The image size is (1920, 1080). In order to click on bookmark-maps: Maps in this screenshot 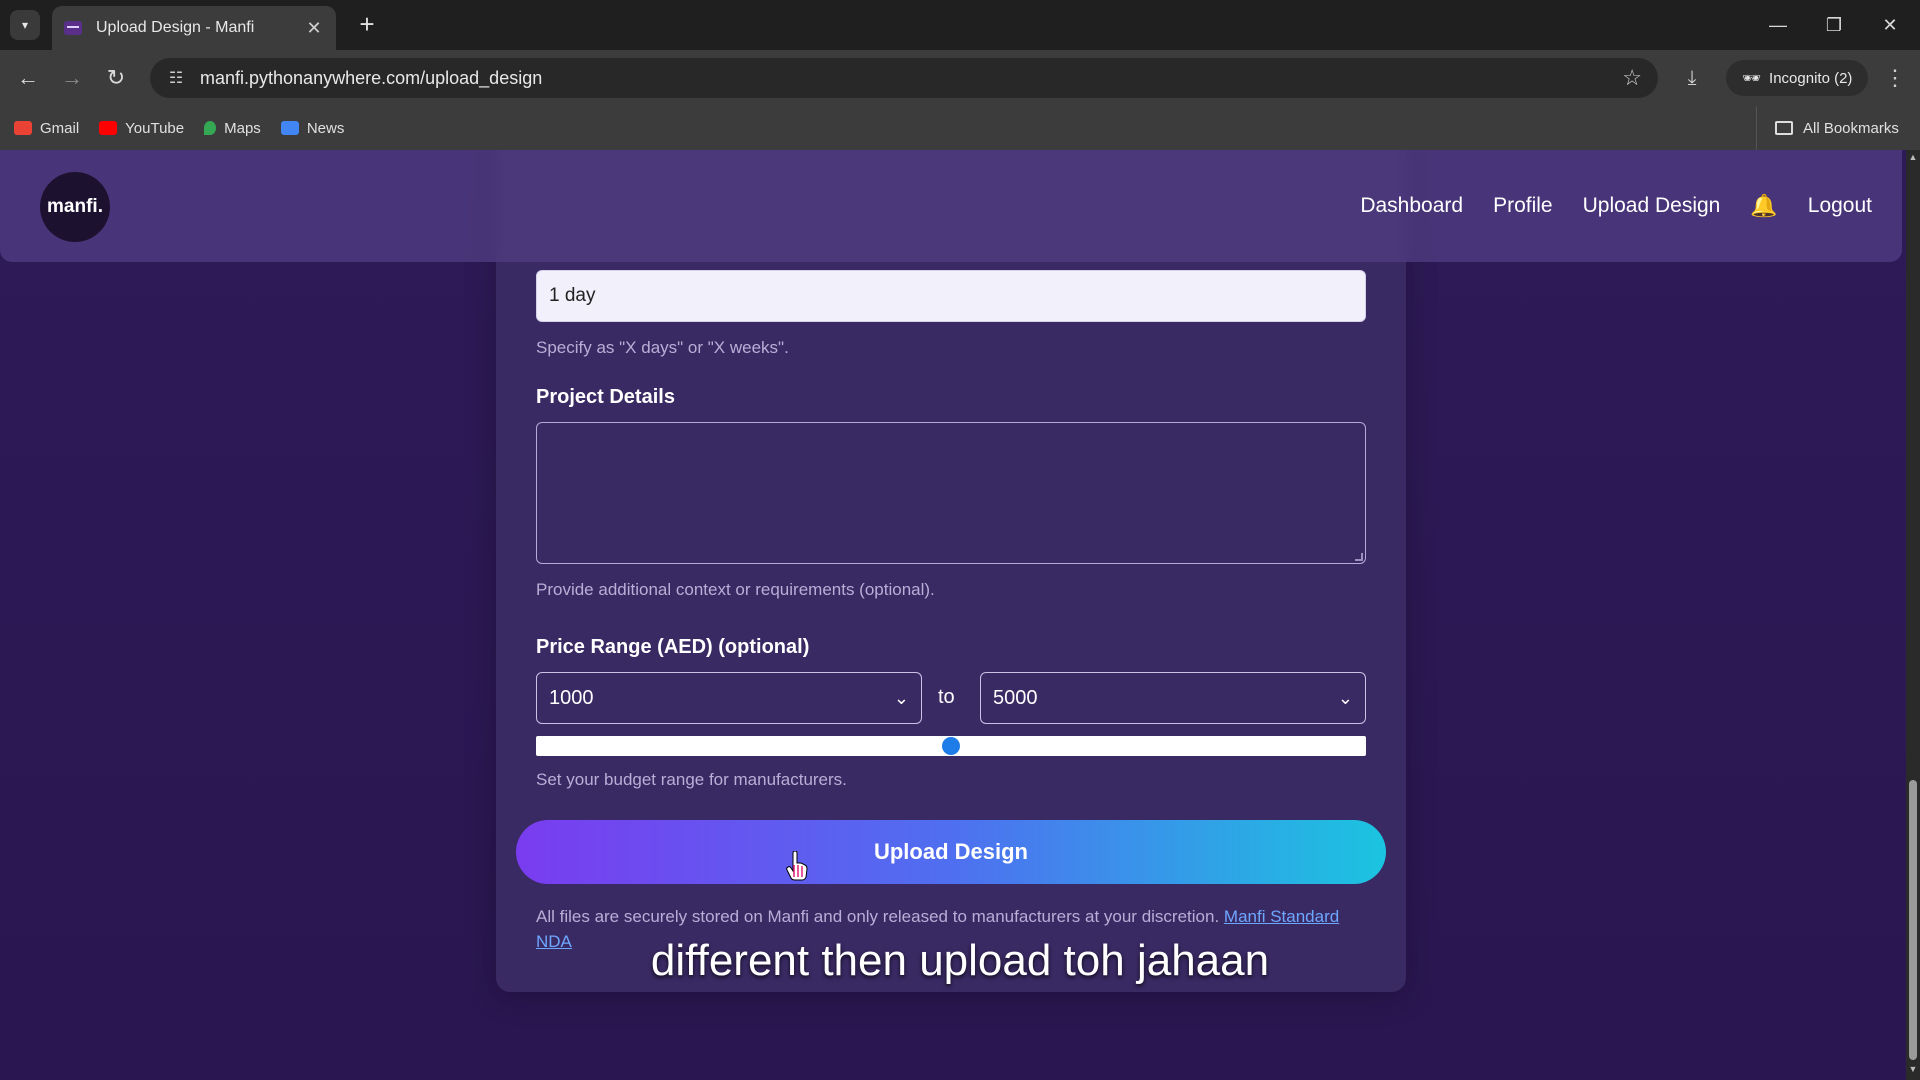, I will do `click(232, 128)`.